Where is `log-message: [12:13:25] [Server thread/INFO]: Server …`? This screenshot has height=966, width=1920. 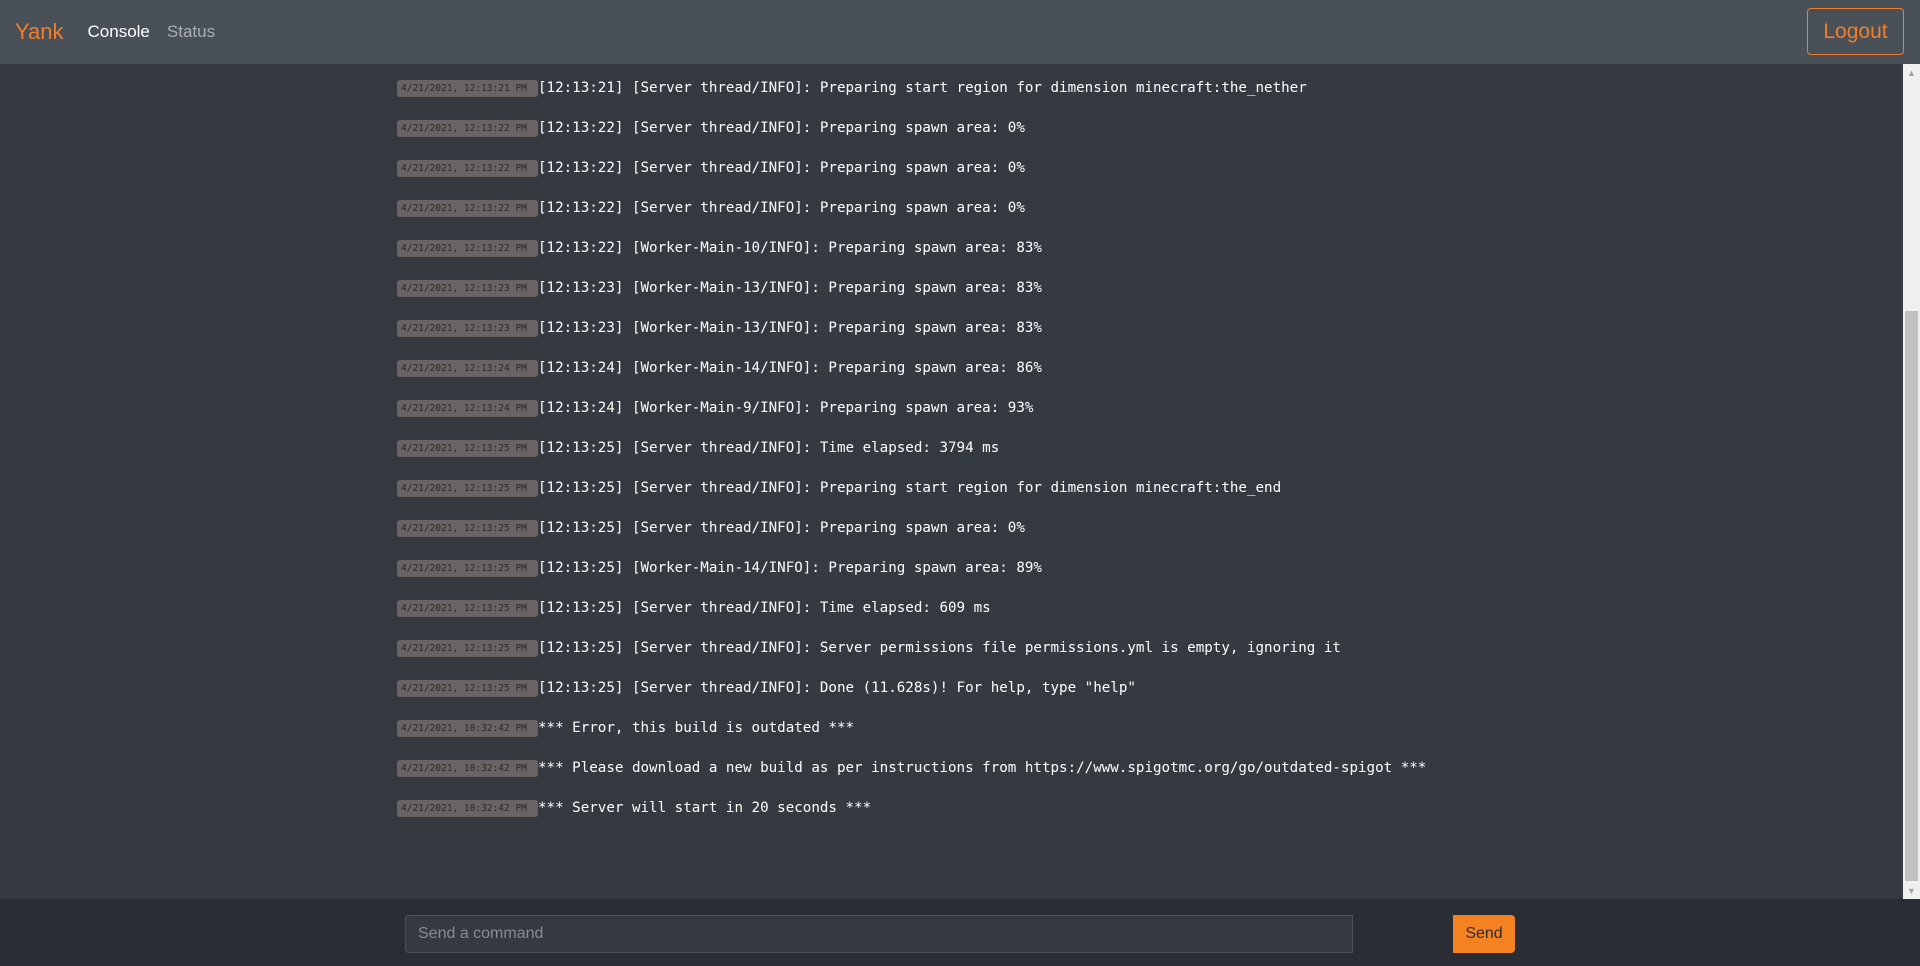 log-message: [12:13:25] [Server thread/INFO]: Server … is located at coordinates (939, 648).